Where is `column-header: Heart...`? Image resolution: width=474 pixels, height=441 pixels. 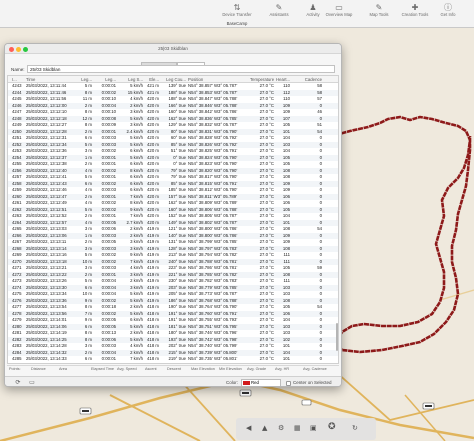
column-header: Heart... is located at coordinates (283, 79).